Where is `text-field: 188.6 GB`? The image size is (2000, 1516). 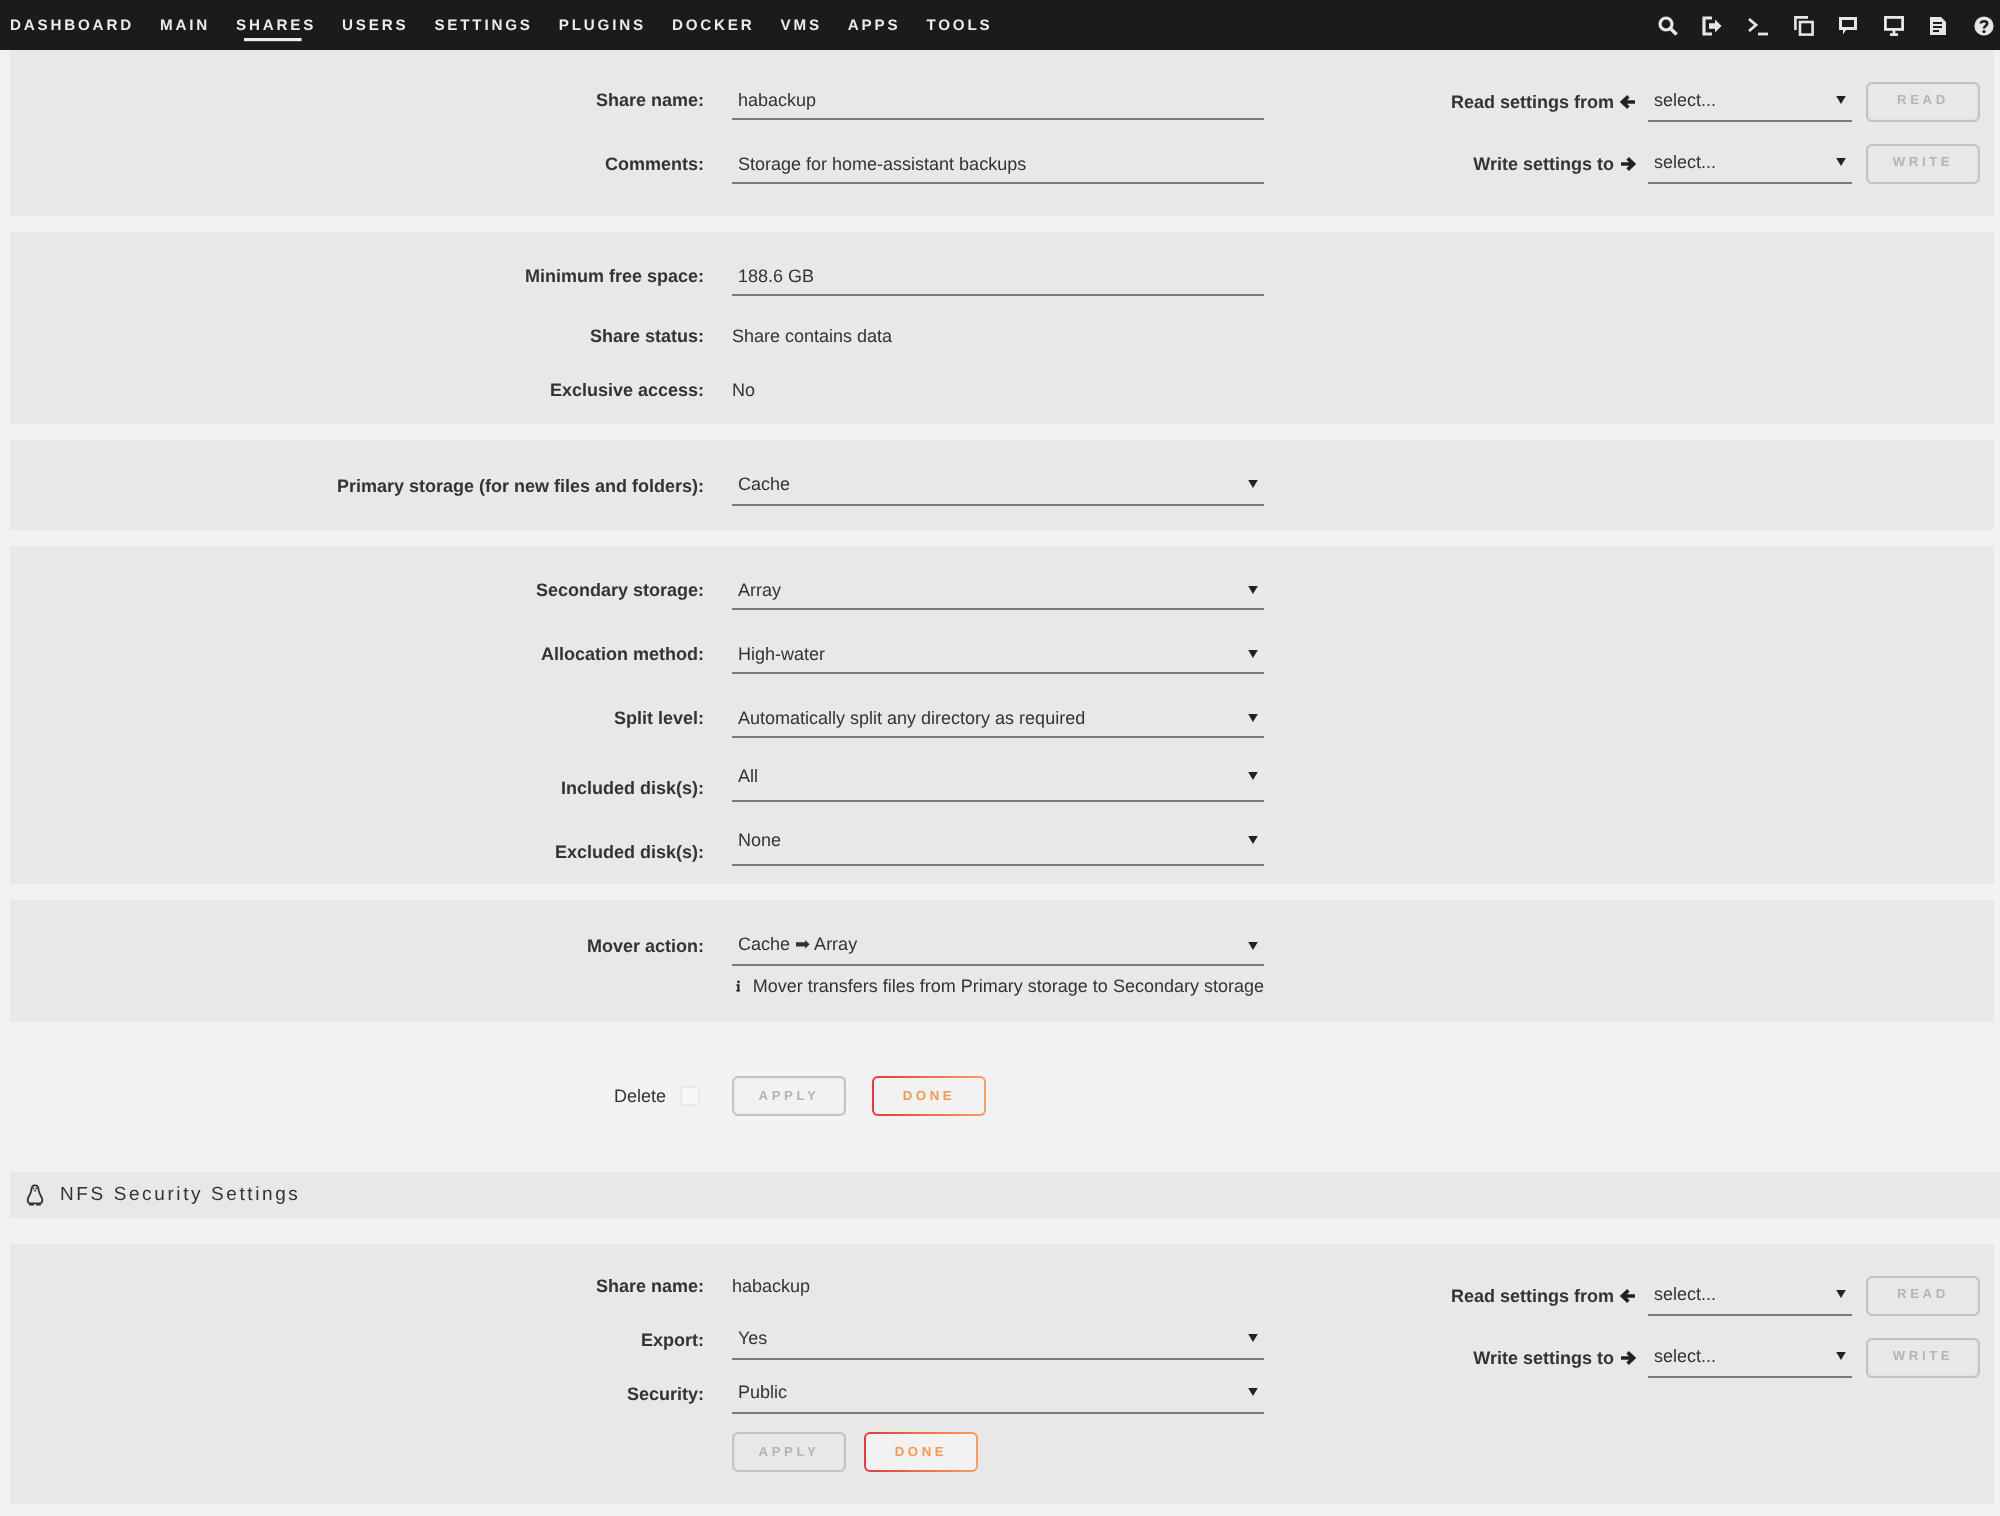 text-field: 188.6 GB is located at coordinates (998, 276).